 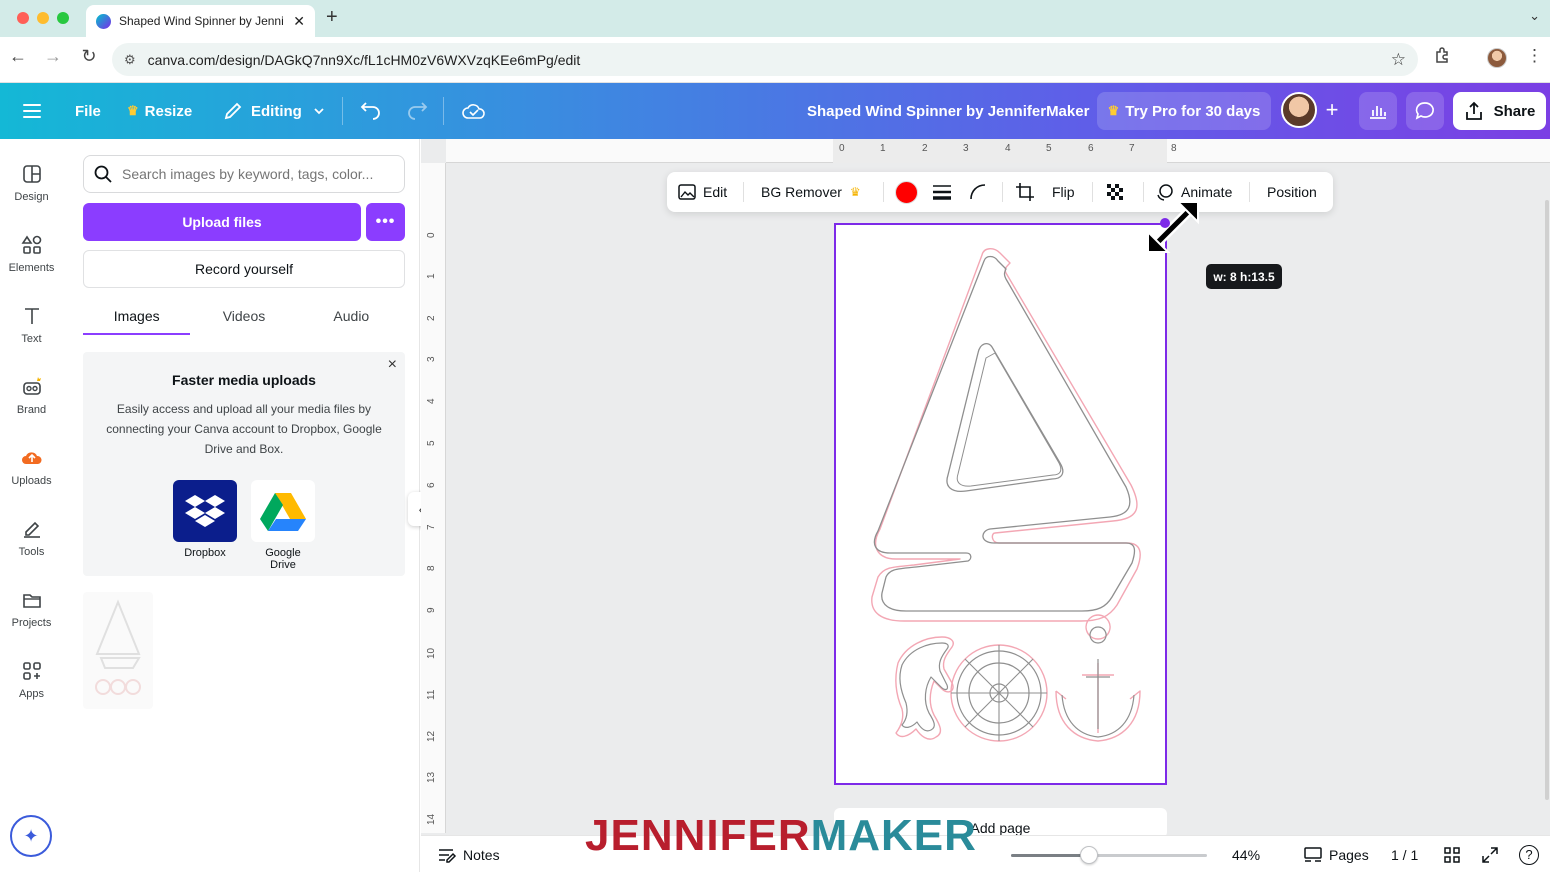 I want to click on design-page, so click(x=1000, y=504).